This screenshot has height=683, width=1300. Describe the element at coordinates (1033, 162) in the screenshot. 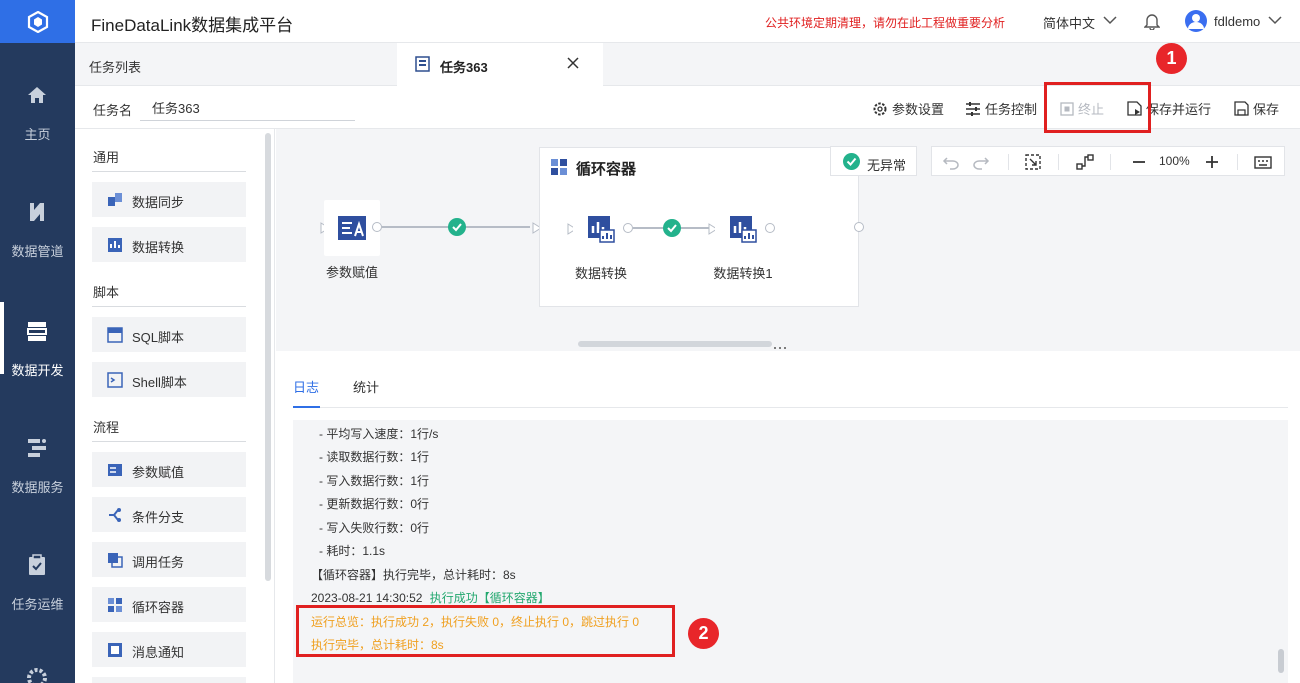

I see `fit-view-icon` at that location.